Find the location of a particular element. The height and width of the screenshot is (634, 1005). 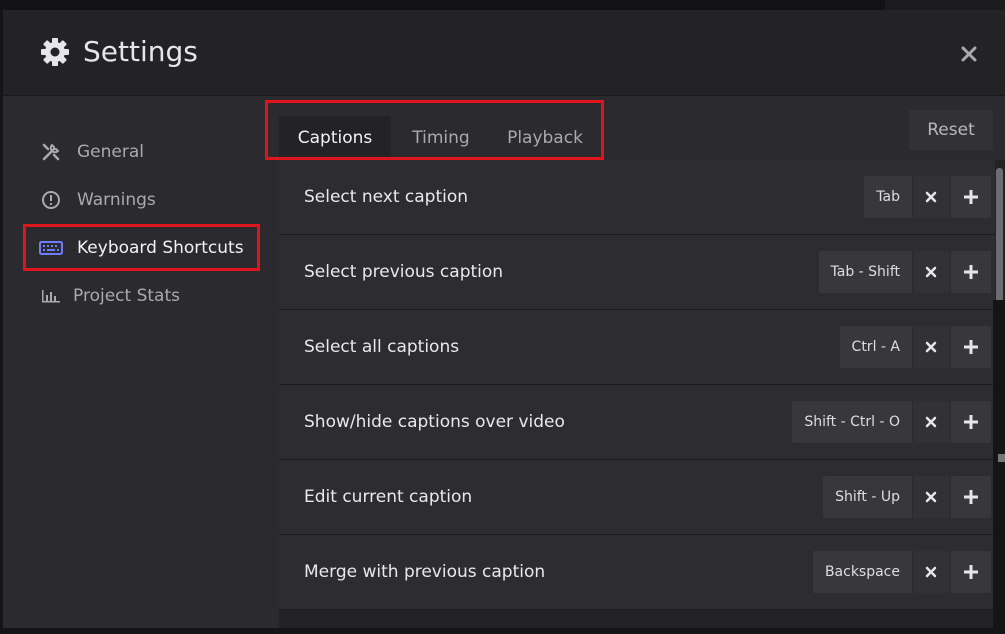

modal-header: Settings is located at coordinates (504, 53).